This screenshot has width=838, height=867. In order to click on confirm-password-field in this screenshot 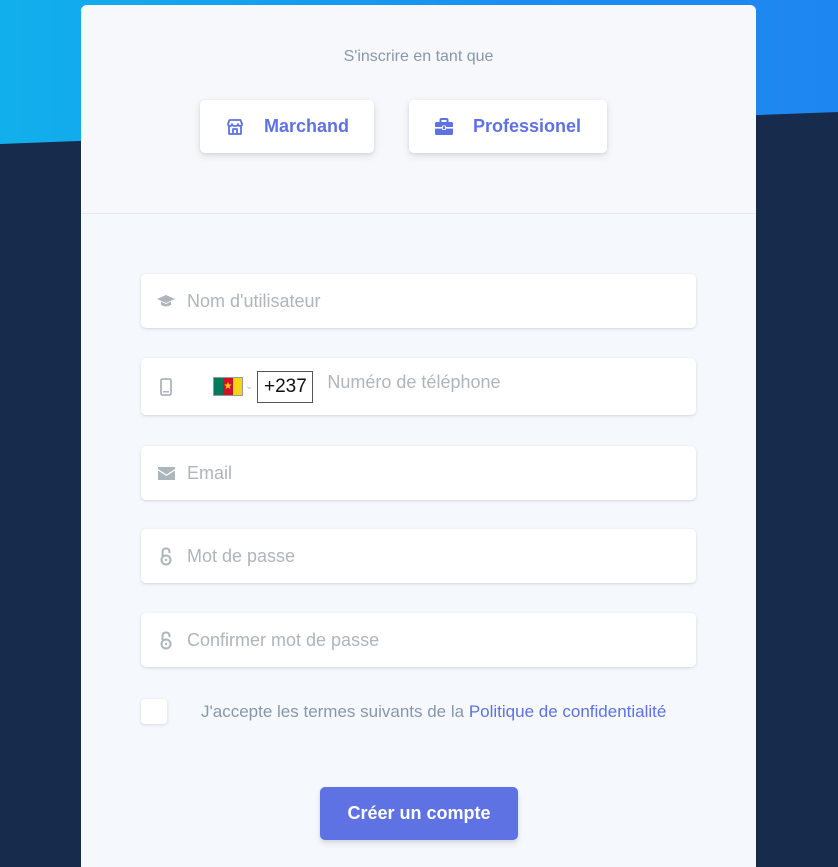, I will do `click(418, 640)`.